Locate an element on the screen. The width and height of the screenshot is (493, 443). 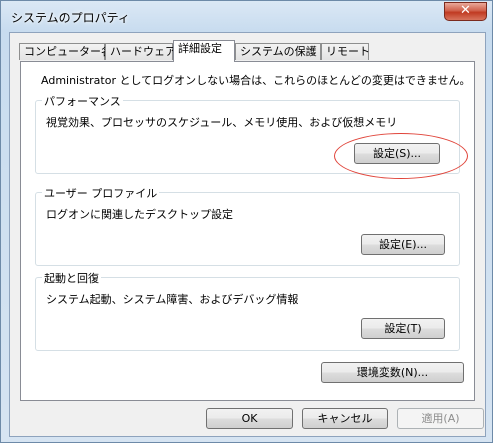
apply-button: 適用(A) is located at coordinates (440, 418).